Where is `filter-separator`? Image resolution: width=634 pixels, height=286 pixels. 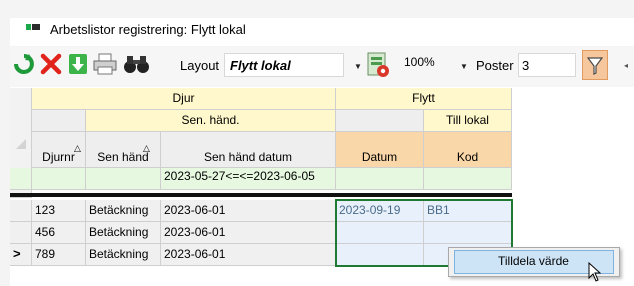
filter-separator is located at coordinates (261, 195).